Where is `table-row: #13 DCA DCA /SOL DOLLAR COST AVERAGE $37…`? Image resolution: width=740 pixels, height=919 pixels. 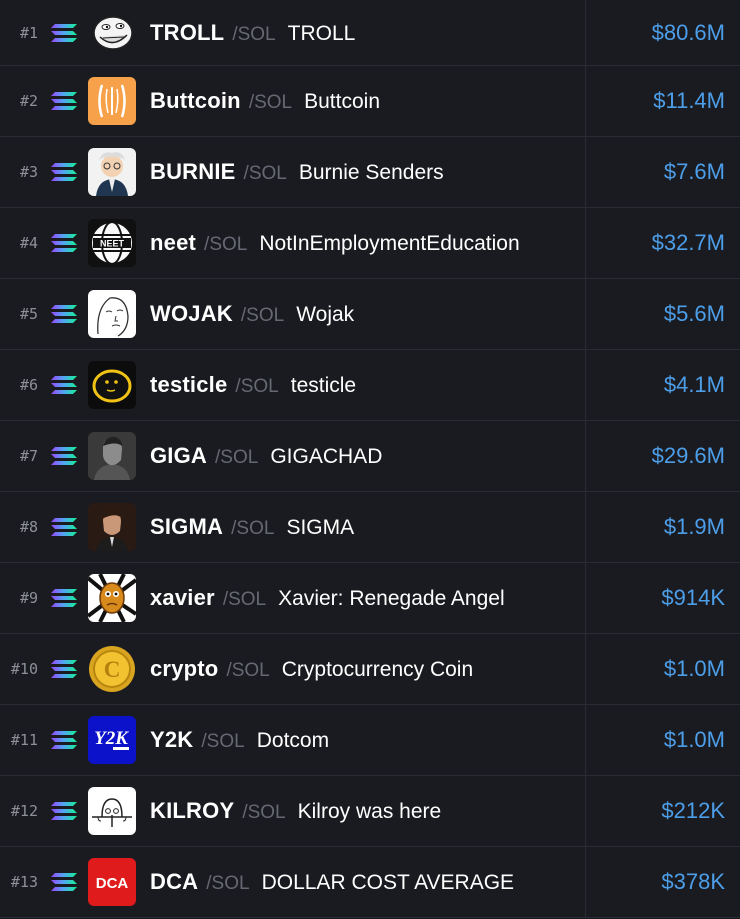
table-row: #13 DCA DCA /SOL DOLLAR COST AVERAGE $37… is located at coordinates (370, 882).